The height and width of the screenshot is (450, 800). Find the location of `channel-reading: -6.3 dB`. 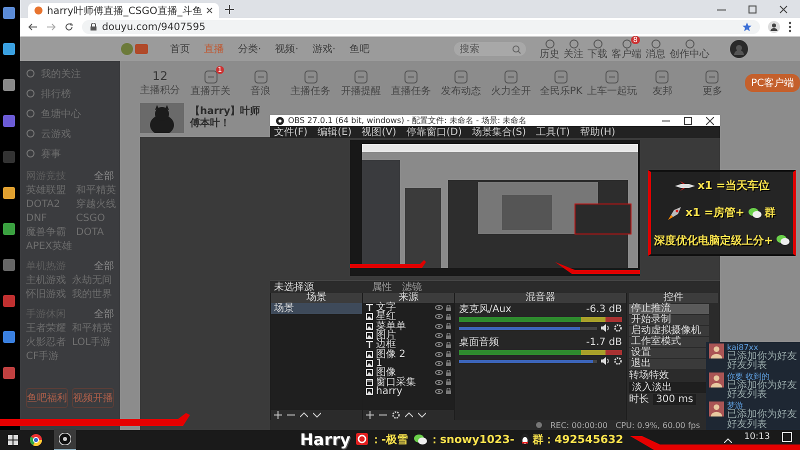

channel-reading: -6.3 dB is located at coordinates (604, 310).